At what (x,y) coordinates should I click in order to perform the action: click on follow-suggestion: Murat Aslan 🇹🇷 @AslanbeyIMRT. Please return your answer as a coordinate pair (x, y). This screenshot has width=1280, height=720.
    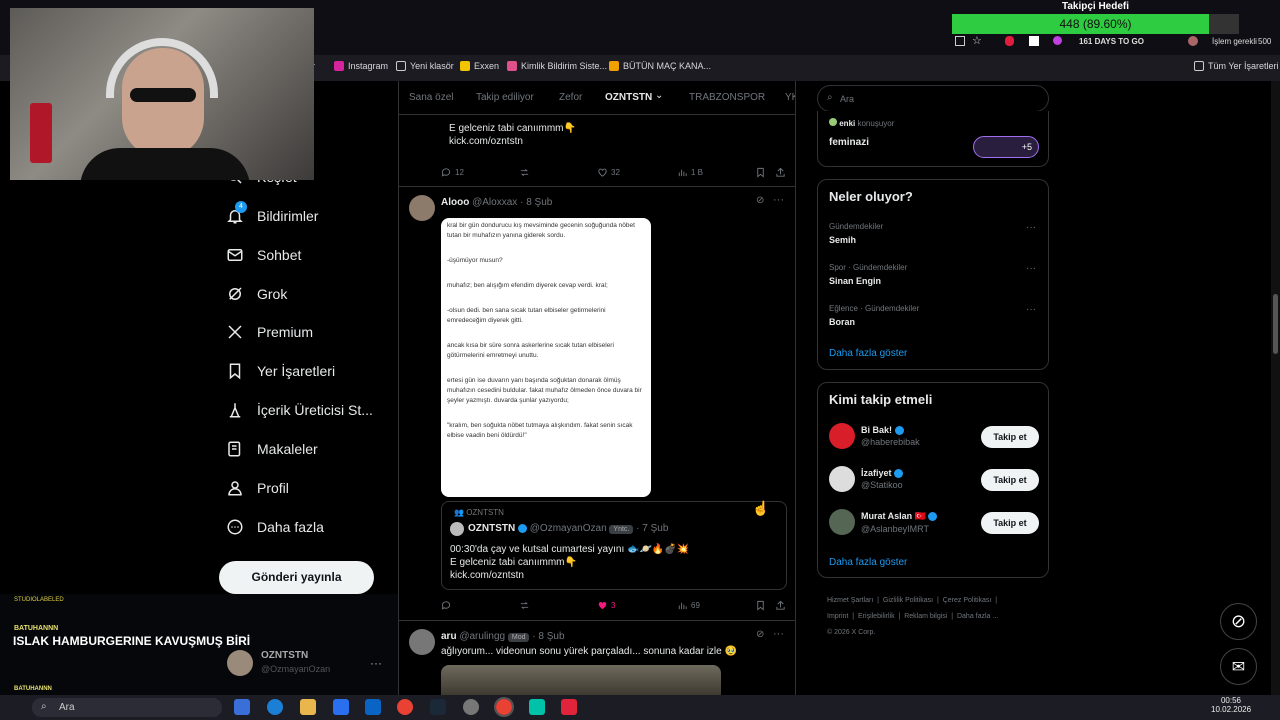
    Looking at the image, I should click on (883, 522).